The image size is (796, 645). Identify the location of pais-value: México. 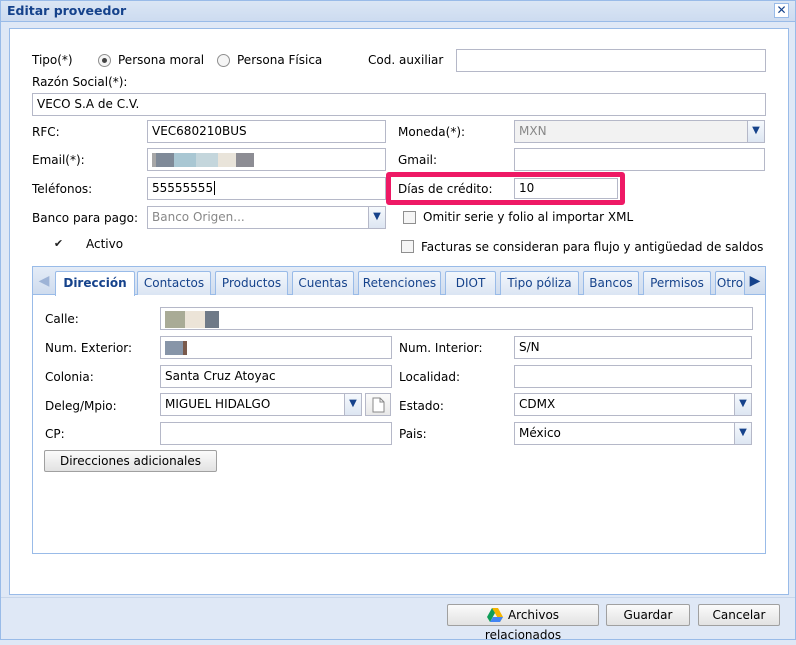
(540, 433).